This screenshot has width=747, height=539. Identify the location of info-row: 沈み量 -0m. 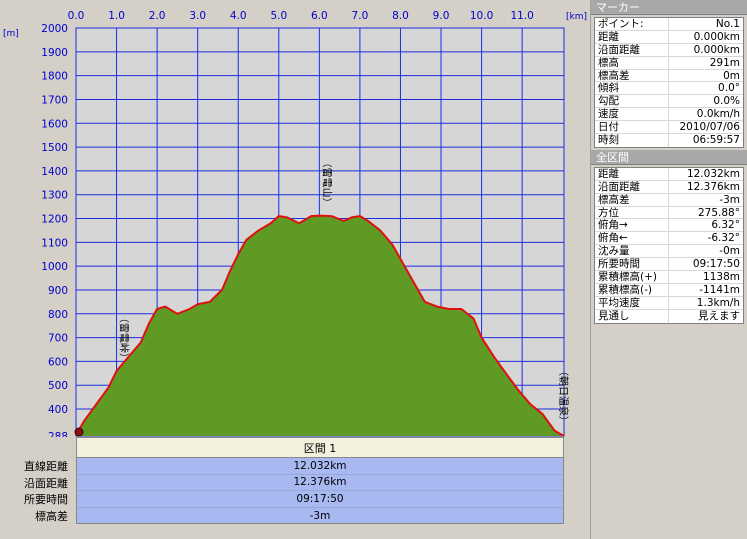
(669, 252).